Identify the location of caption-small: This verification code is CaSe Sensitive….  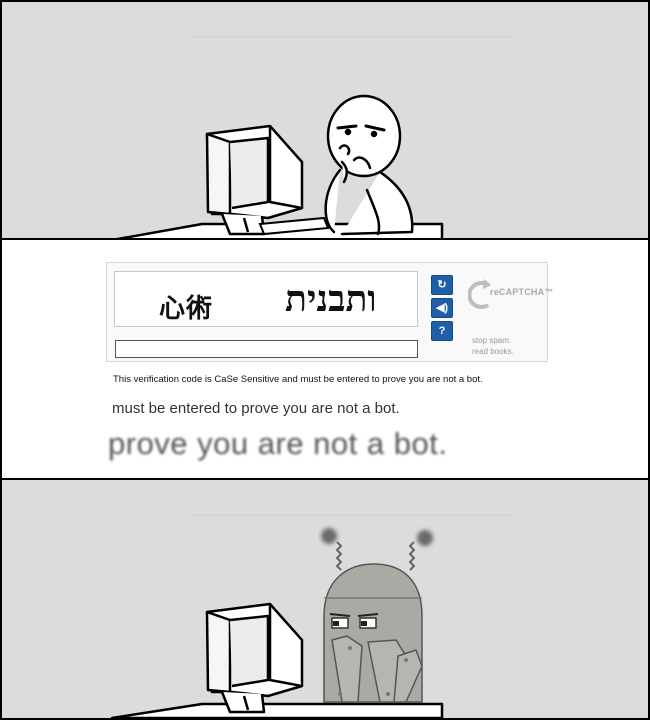
(298, 379).